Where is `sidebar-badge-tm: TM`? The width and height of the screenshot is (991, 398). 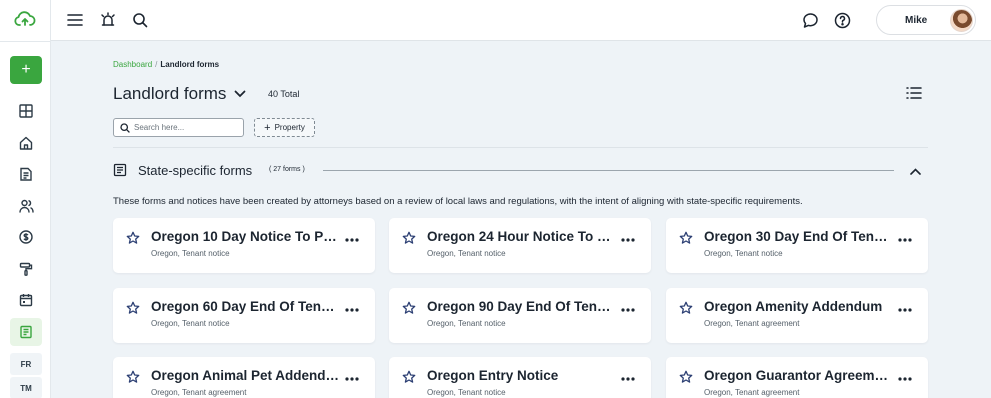
sidebar-badge-tm: TM is located at coordinates (26, 387).